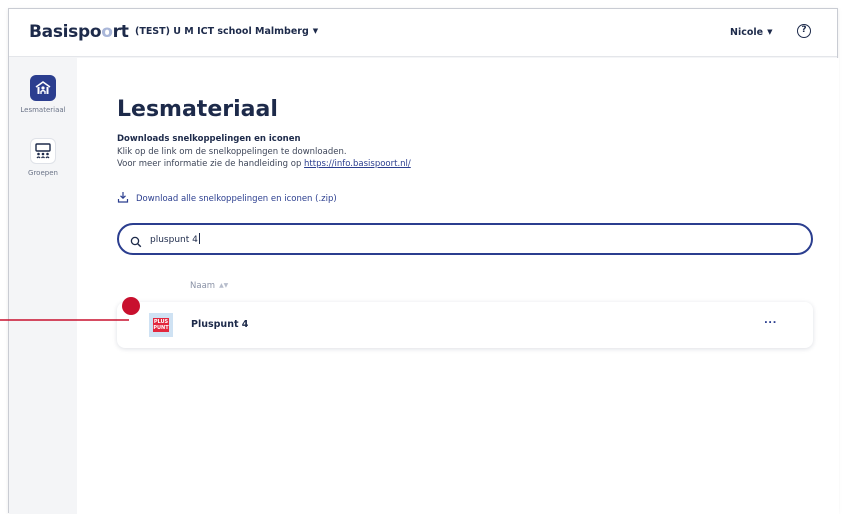 The width and height of the screenshot is (847, 514). I want to click on help-icon: ?, so click(804, 31).